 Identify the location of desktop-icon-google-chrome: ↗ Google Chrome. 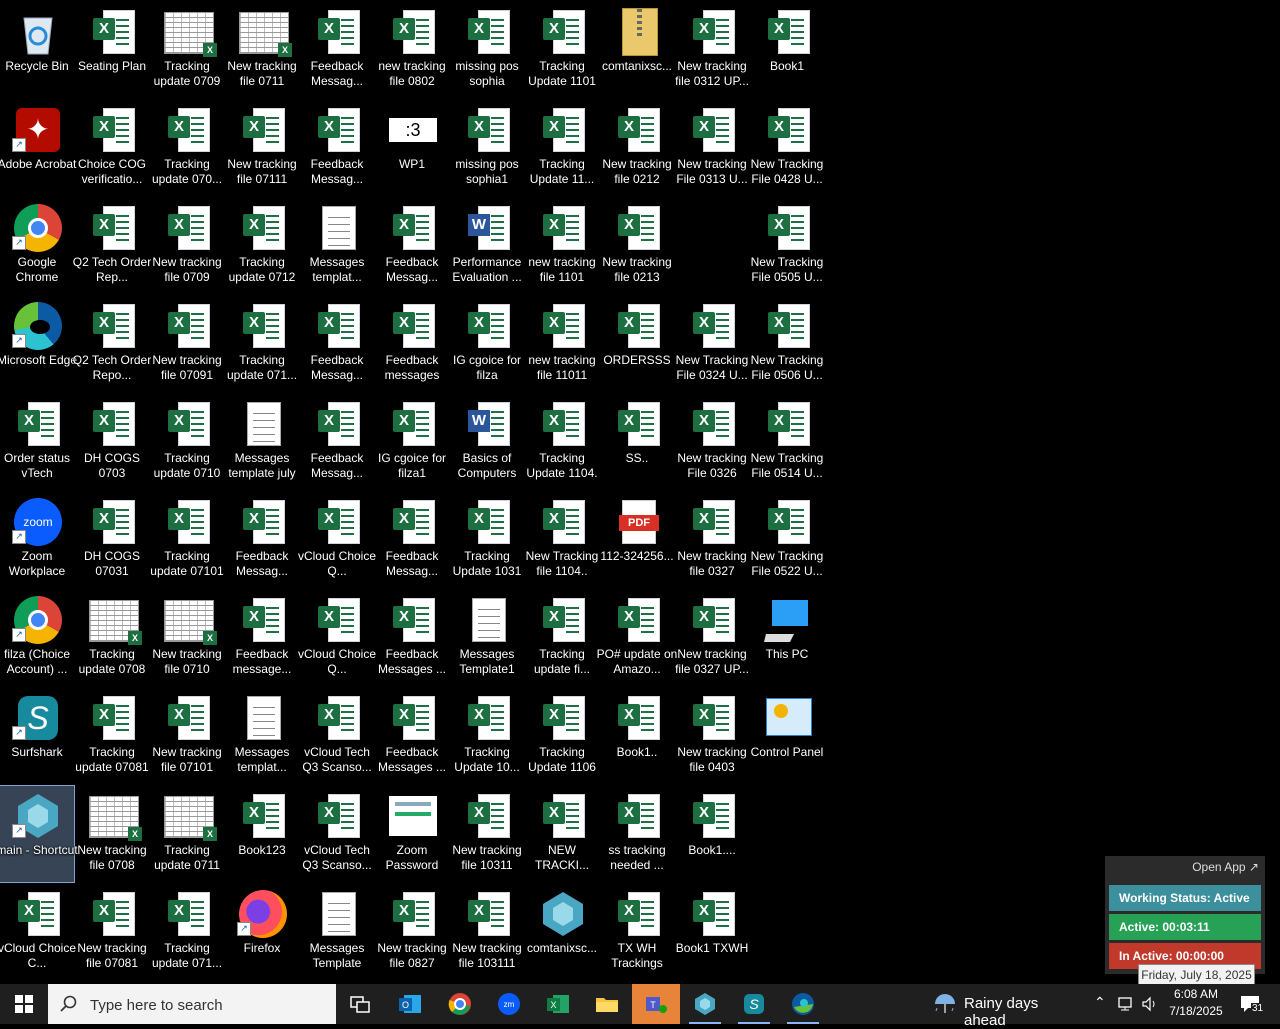
(37, 246).